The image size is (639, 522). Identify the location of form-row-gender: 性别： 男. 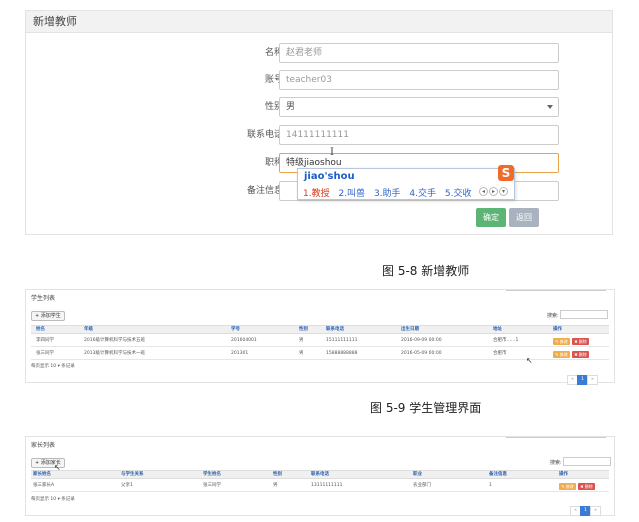
(320, 107).